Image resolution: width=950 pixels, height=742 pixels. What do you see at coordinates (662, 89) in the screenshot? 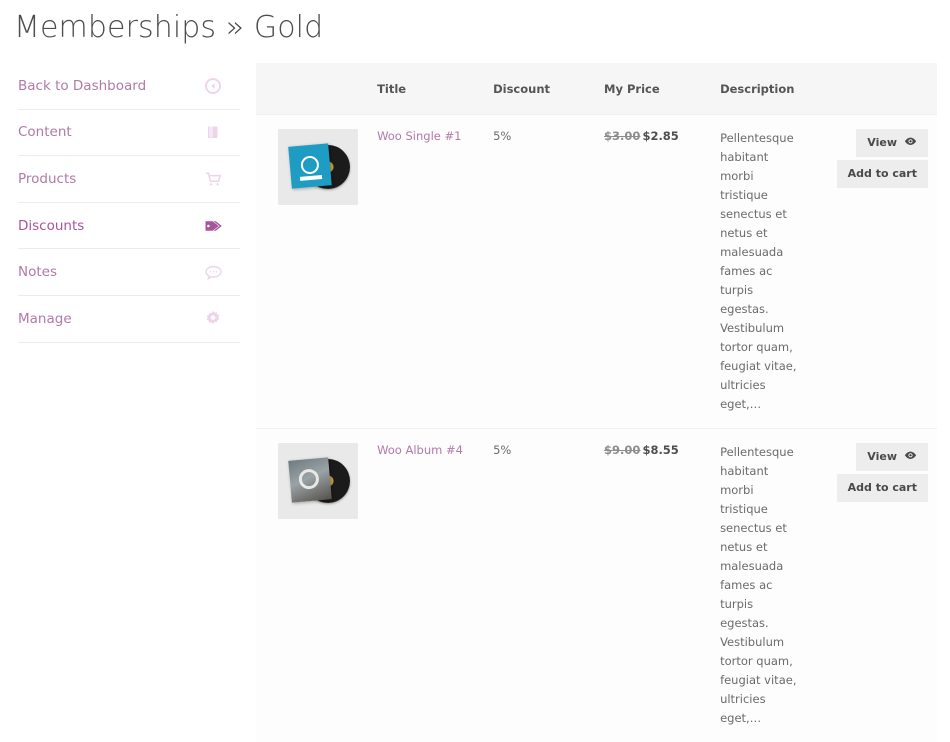
I see `column-header-my-price: My Price` at bounding box center [662, 89].